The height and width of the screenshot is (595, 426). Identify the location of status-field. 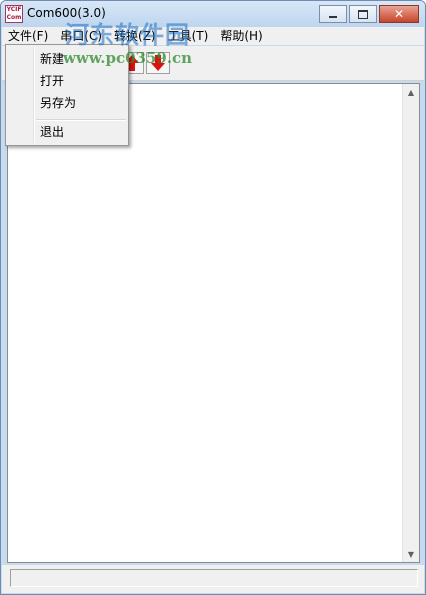
(214, 578).